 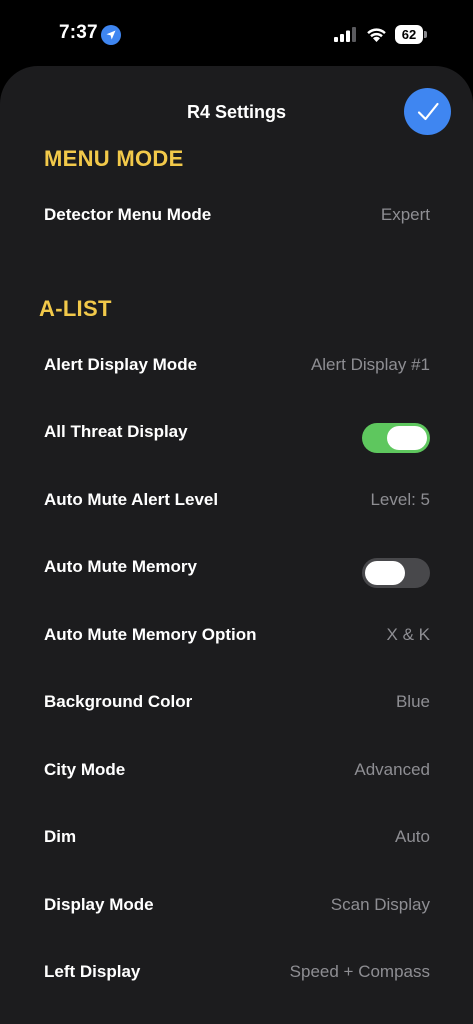 I want to click on status-time: 7:37, so click(x=78, y=32).